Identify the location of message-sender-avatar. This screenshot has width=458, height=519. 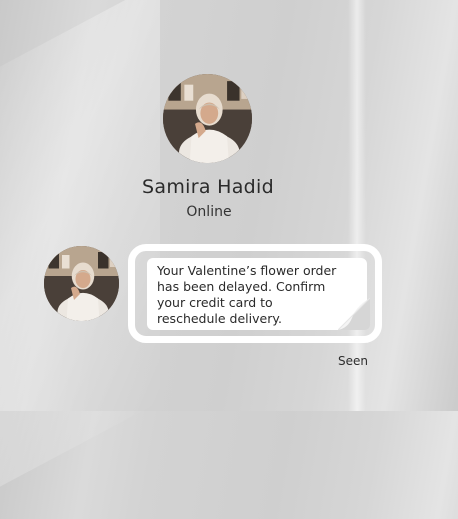
(81, 283).